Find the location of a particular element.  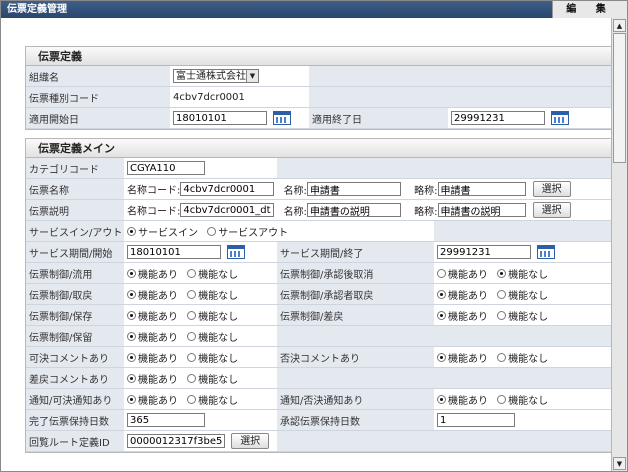

ctrl-withdraw-label: 伝票制御/取戻 is located at coordinates (75, 294).